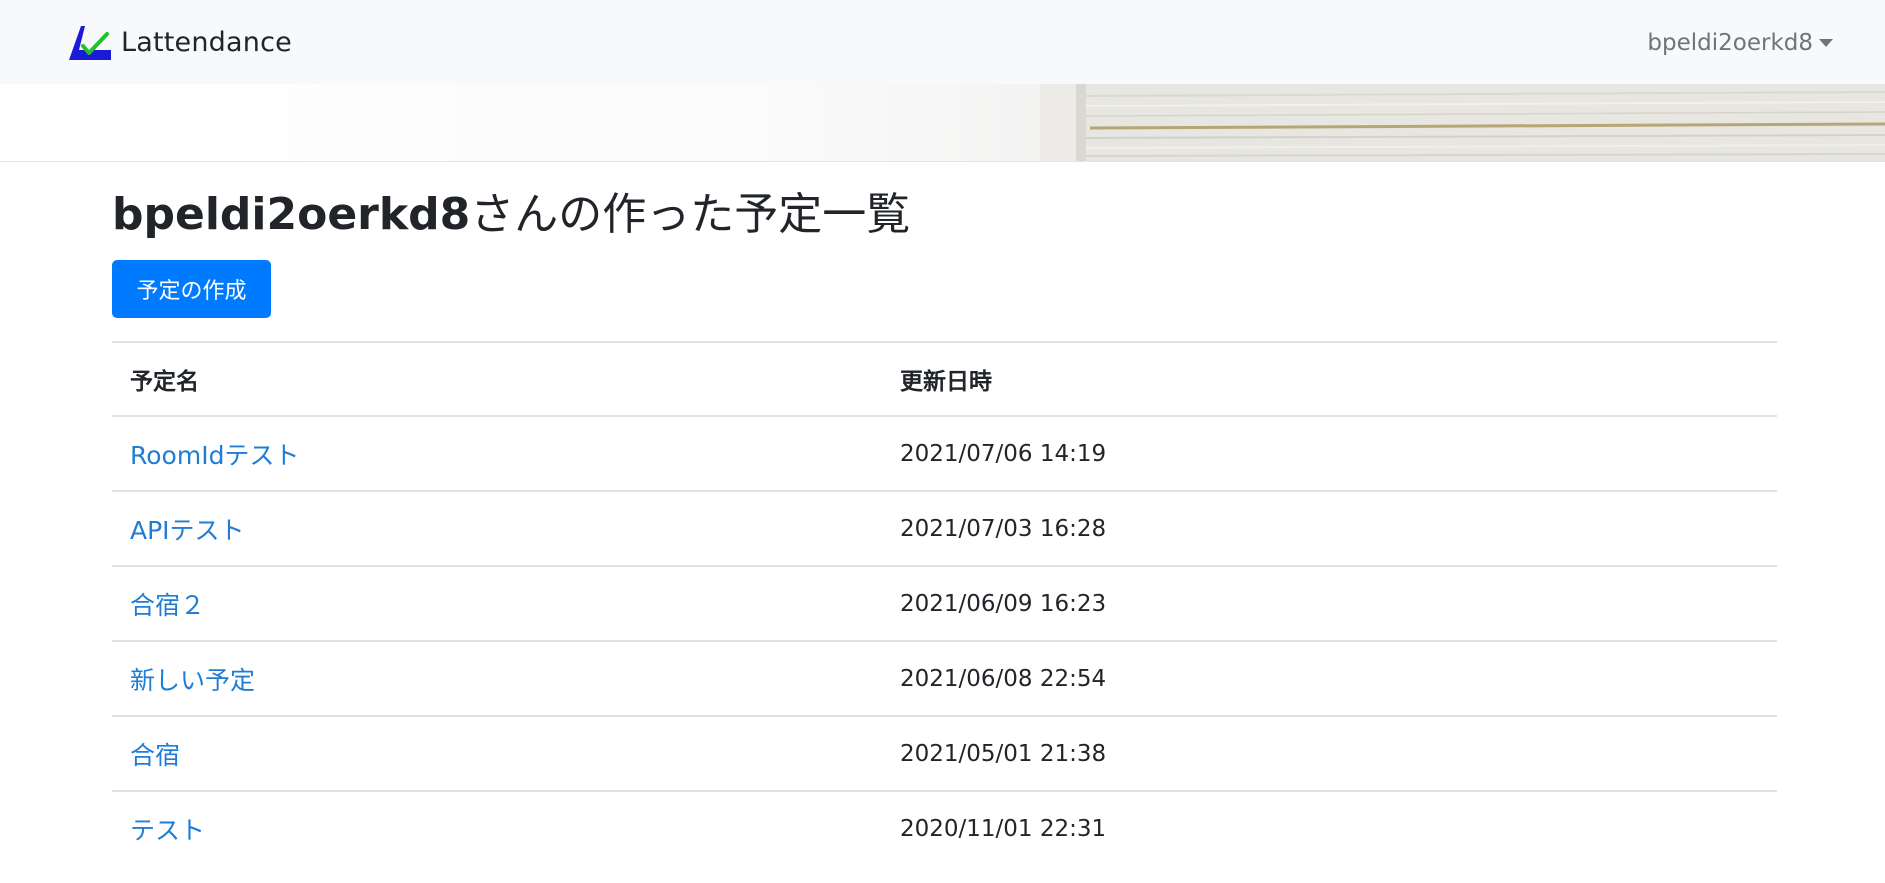 The width and height of the screenshot is (1885, 883). What do you see at coordinates (191, 289) in the screenshot?
I see `create-schedule-button: 予定の作成` at bounding box center [191, 289].